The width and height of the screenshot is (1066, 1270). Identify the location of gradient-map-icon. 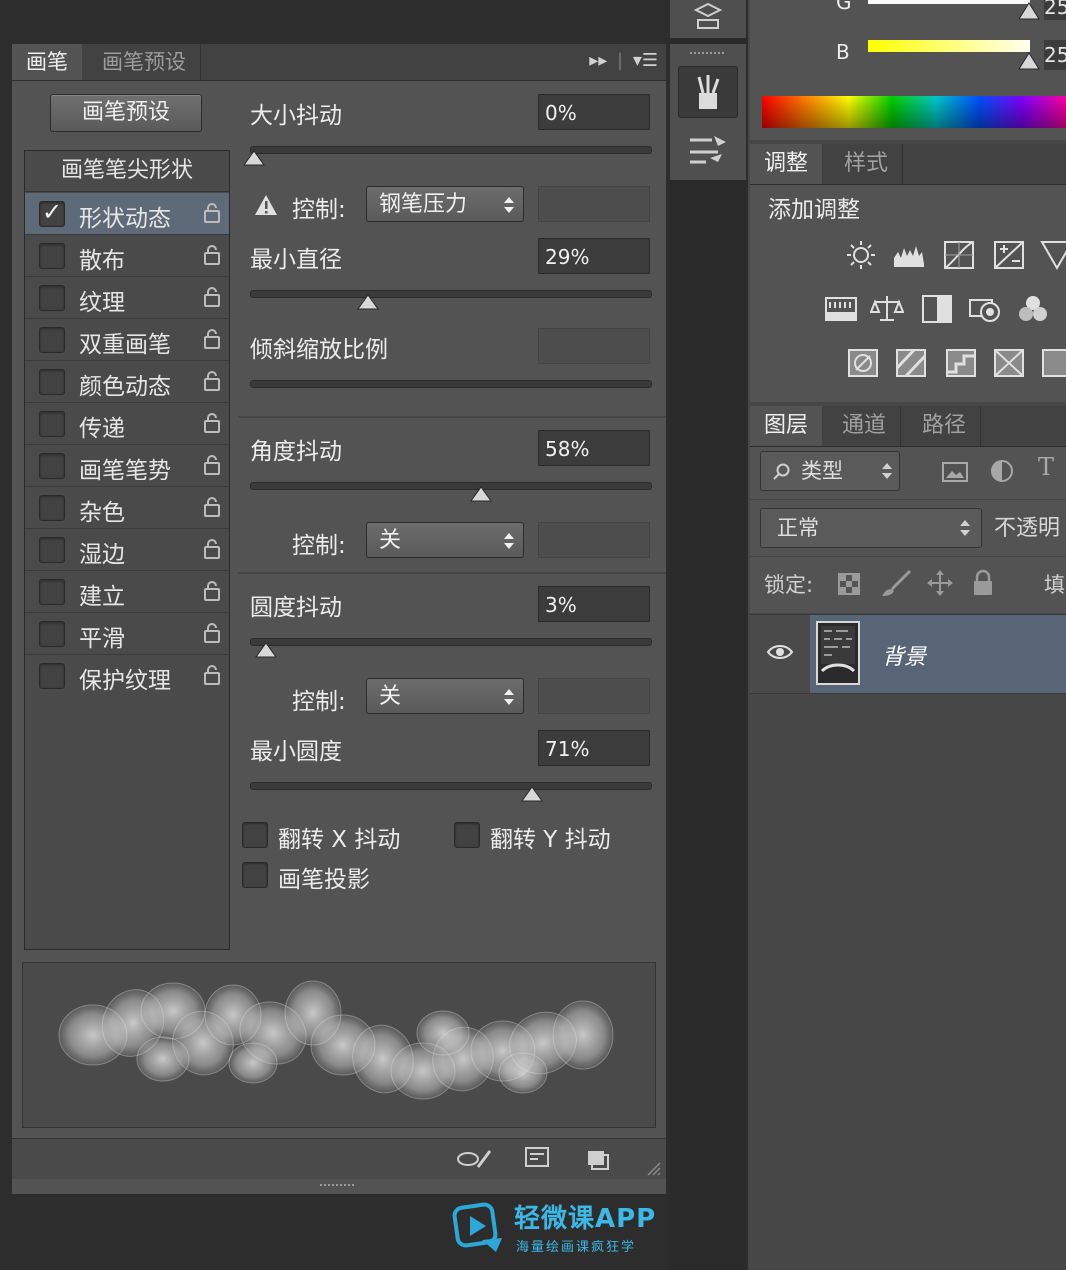
(1053, 363).